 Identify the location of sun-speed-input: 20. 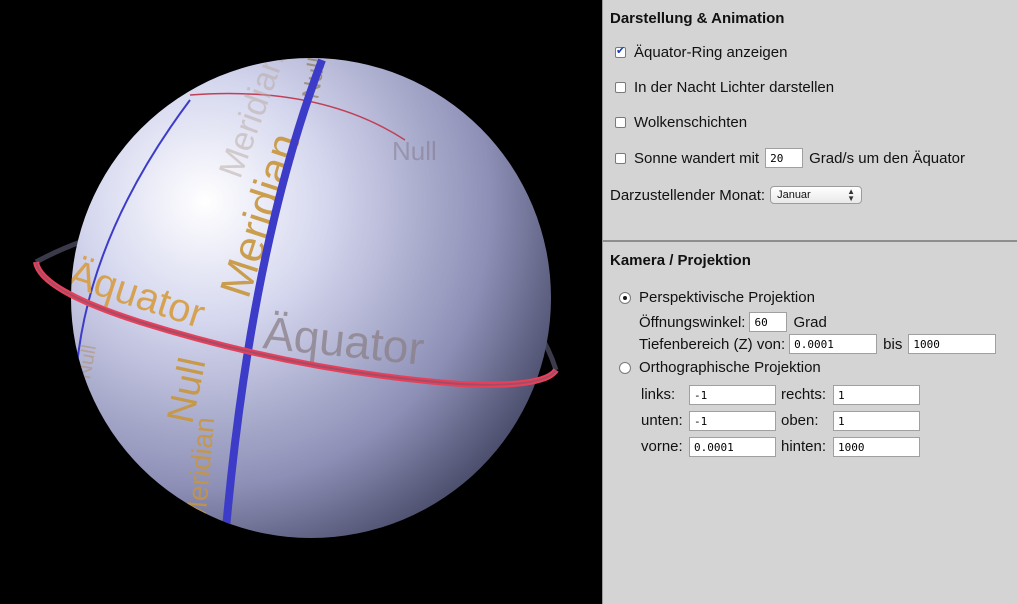
(784, 158).